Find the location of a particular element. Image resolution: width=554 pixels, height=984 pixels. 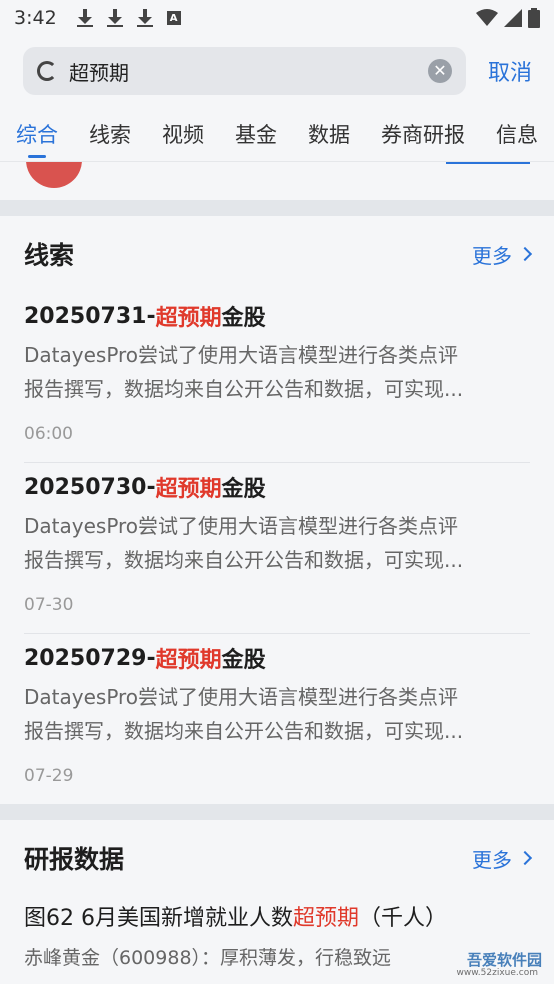

search-box: ✕ is located at coordinates (244, 71).